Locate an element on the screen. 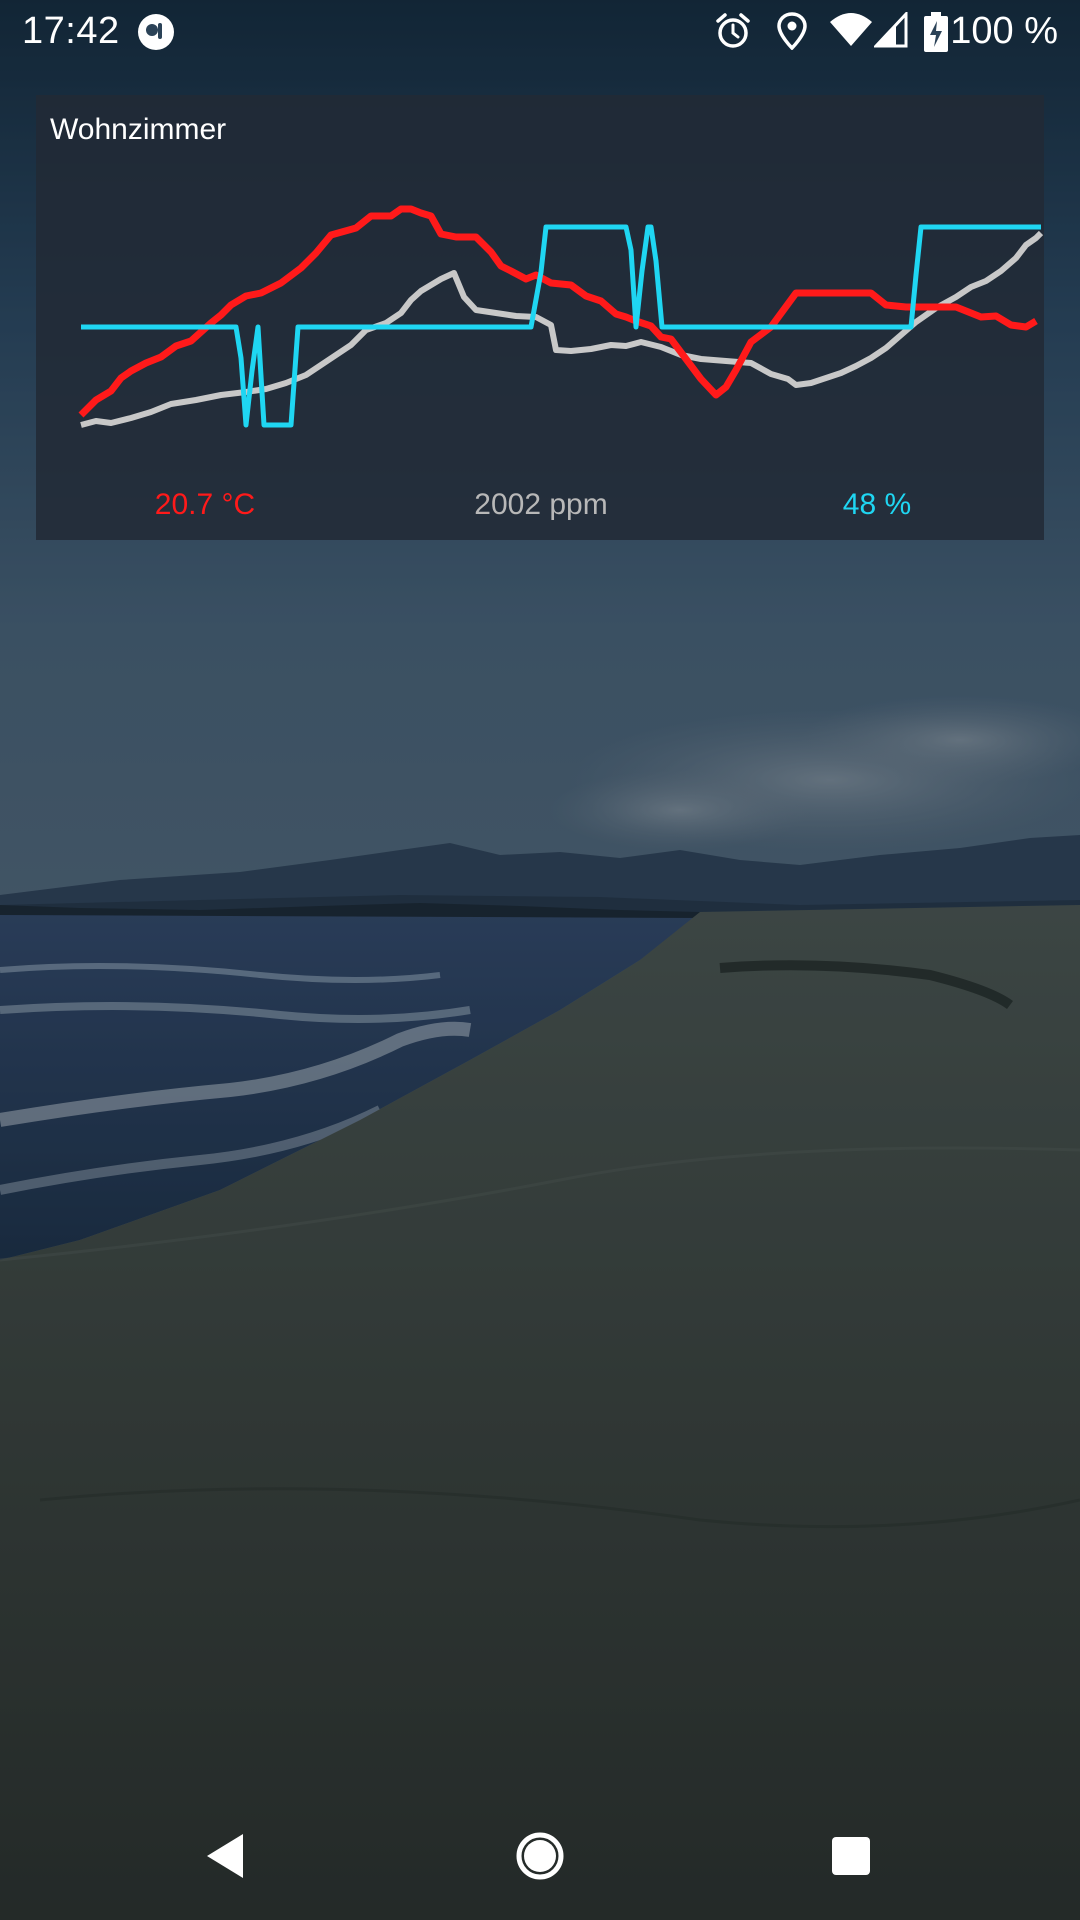 Image resolution: width=1080 pixels, height=1920 pixels. home-icon is located at coordinates (540, 1856).